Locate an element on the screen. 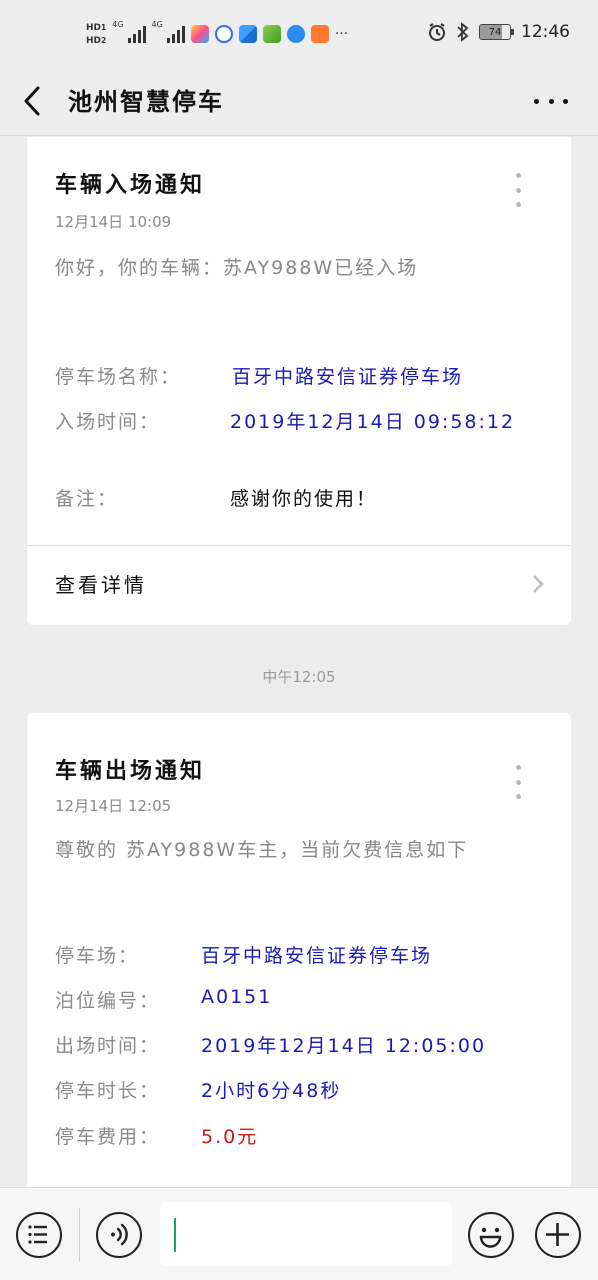  field-value: 2019年12月14日 09:58:12 is located at coordinates (373, 422).